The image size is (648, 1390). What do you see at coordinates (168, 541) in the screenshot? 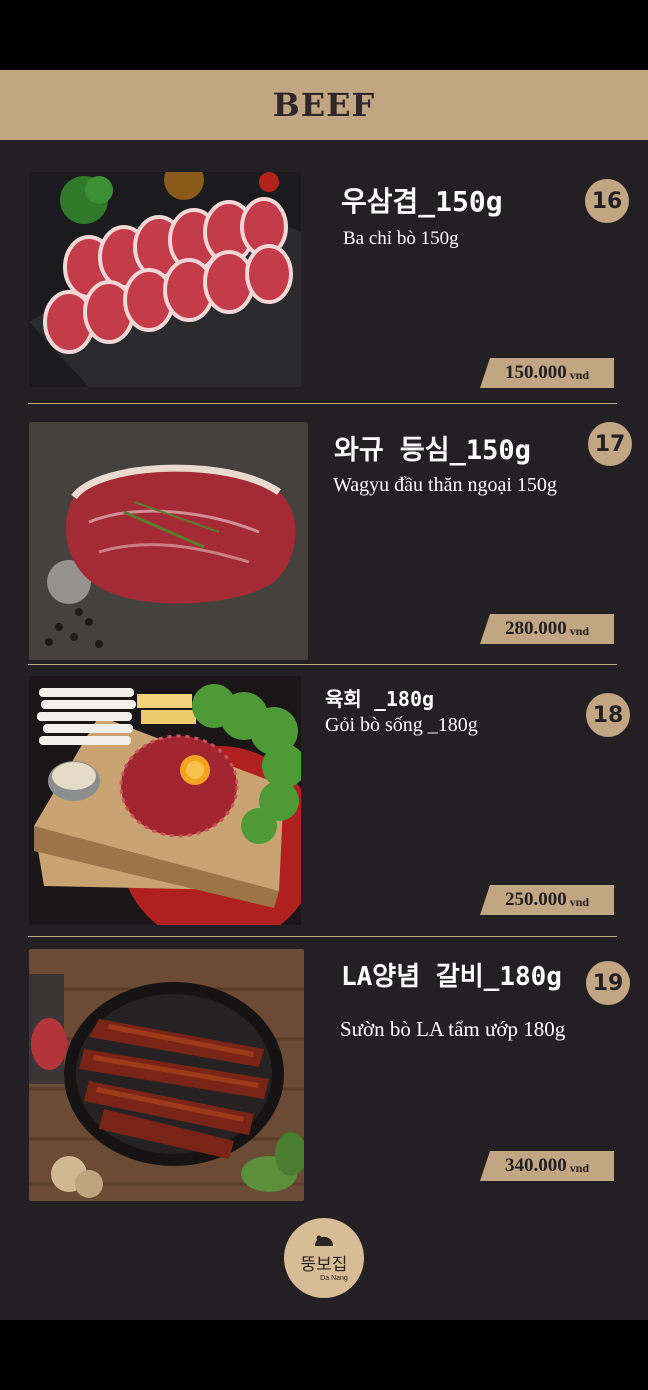
I see `wagyu-steak-photo` at bounding box center [168, 541].